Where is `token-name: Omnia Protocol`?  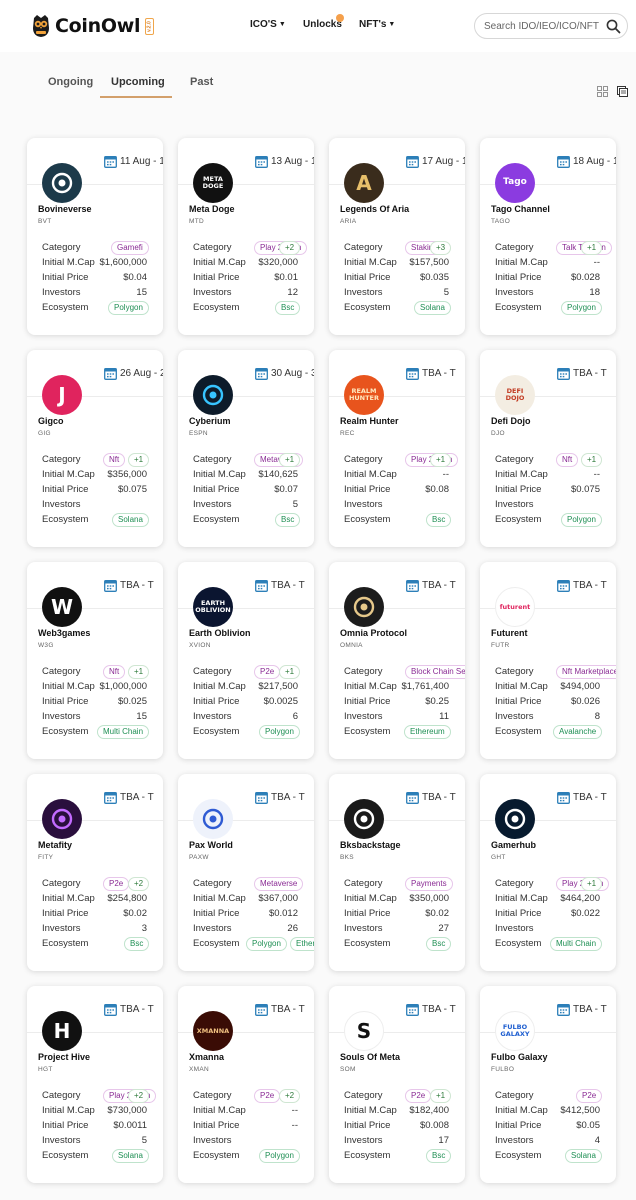
token-name: Omnia Protocol is located at coordinates (373, 633).